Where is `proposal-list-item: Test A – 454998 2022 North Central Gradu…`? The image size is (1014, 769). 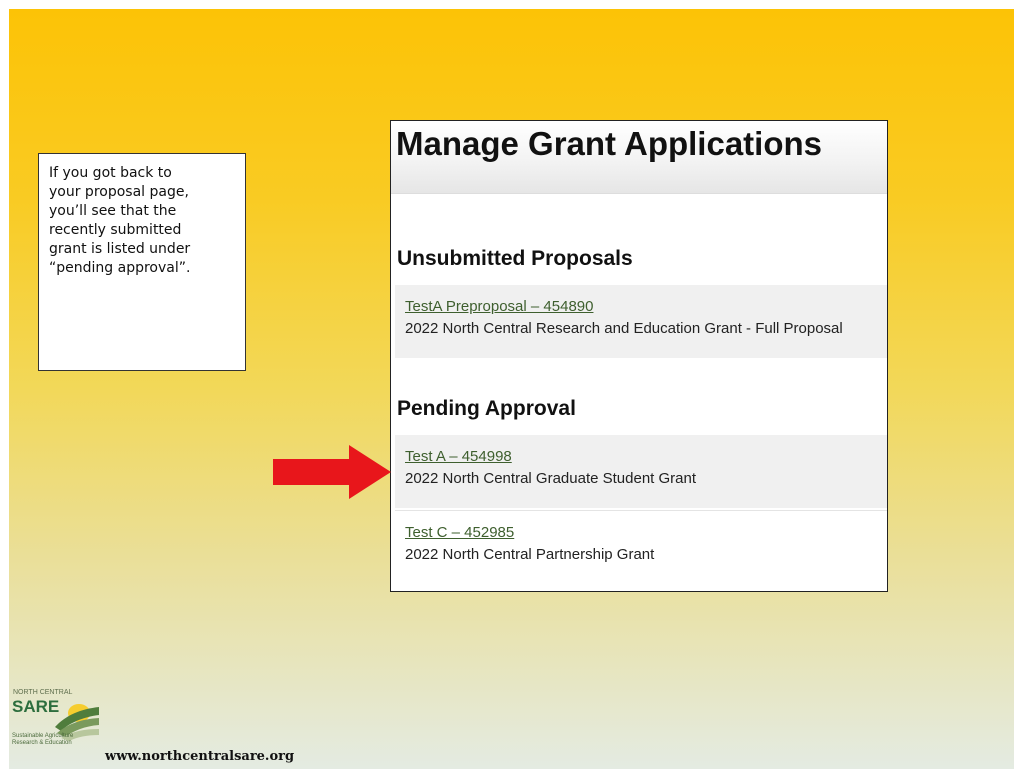 proposal-list-item: Test A – 454998 2022 North Central Gradu… is located at coordinates (641, 471).